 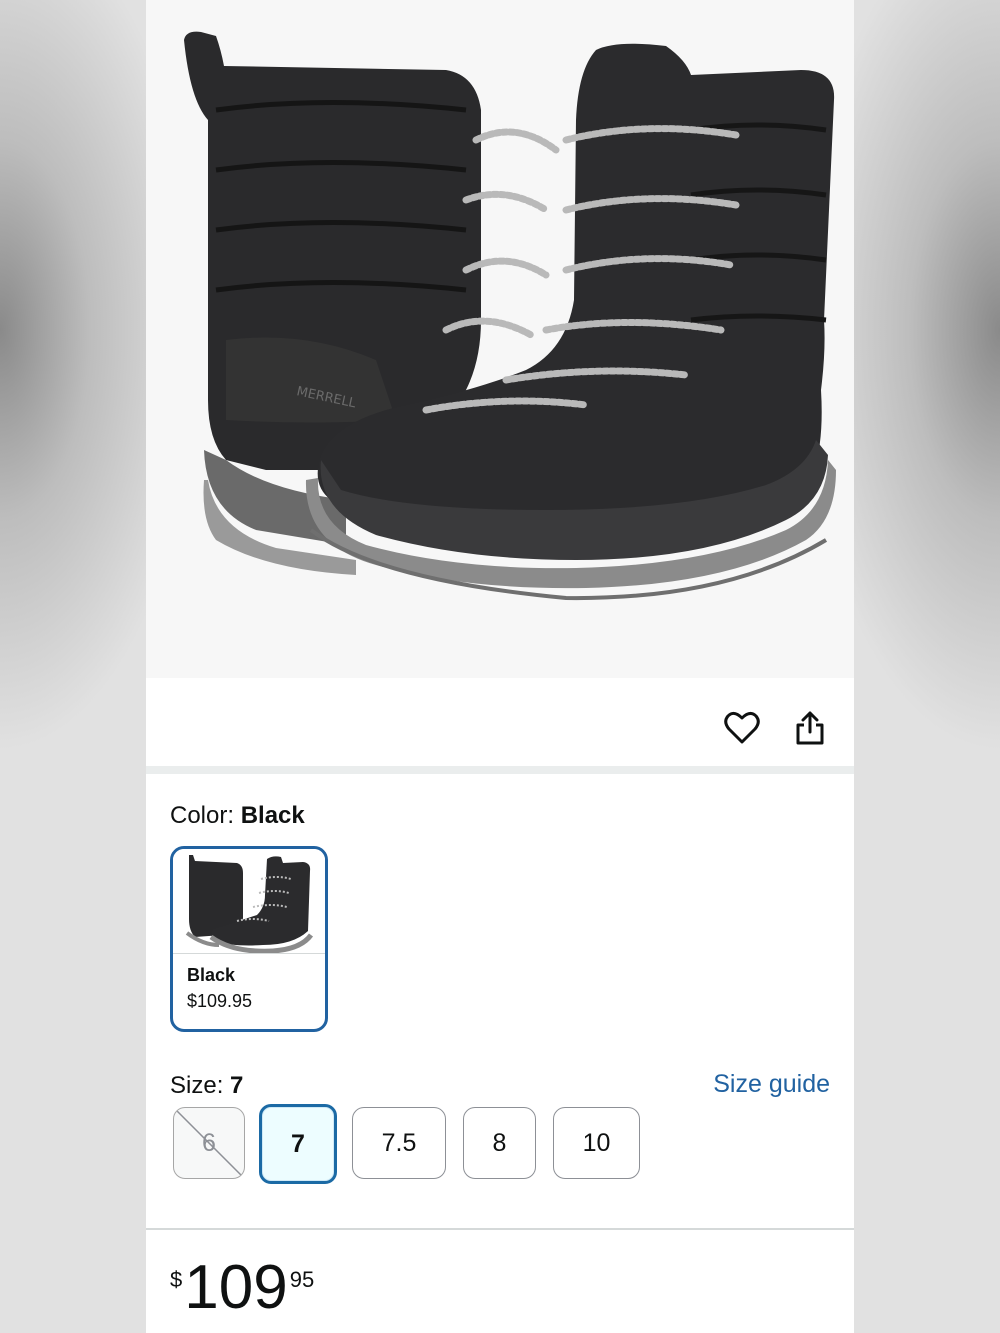 What do you see at coordinates (302, 1279) in the screenshot?
I see `price-fraction: 95` at bounding box center [302, 1279].